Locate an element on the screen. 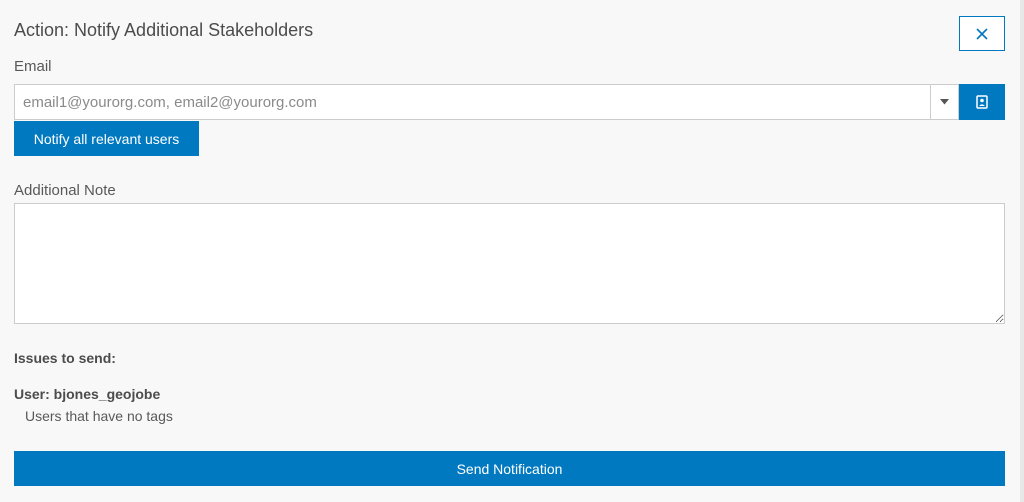  dialog-title: Action: Notify Additional Stakeholders is located at coordinates (164, 30).